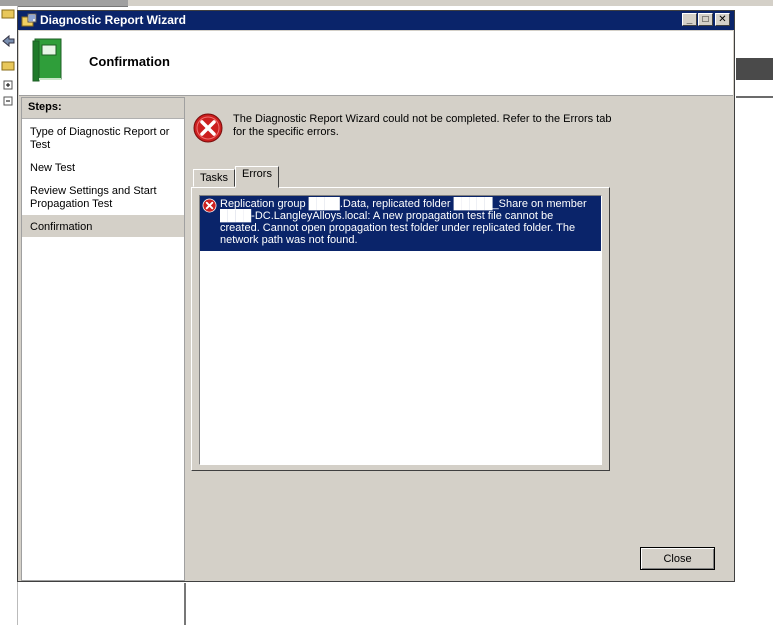 The height and width of the screenshot is (625, 773). I want to click on steps-header: Steps:, so click(103, 108).